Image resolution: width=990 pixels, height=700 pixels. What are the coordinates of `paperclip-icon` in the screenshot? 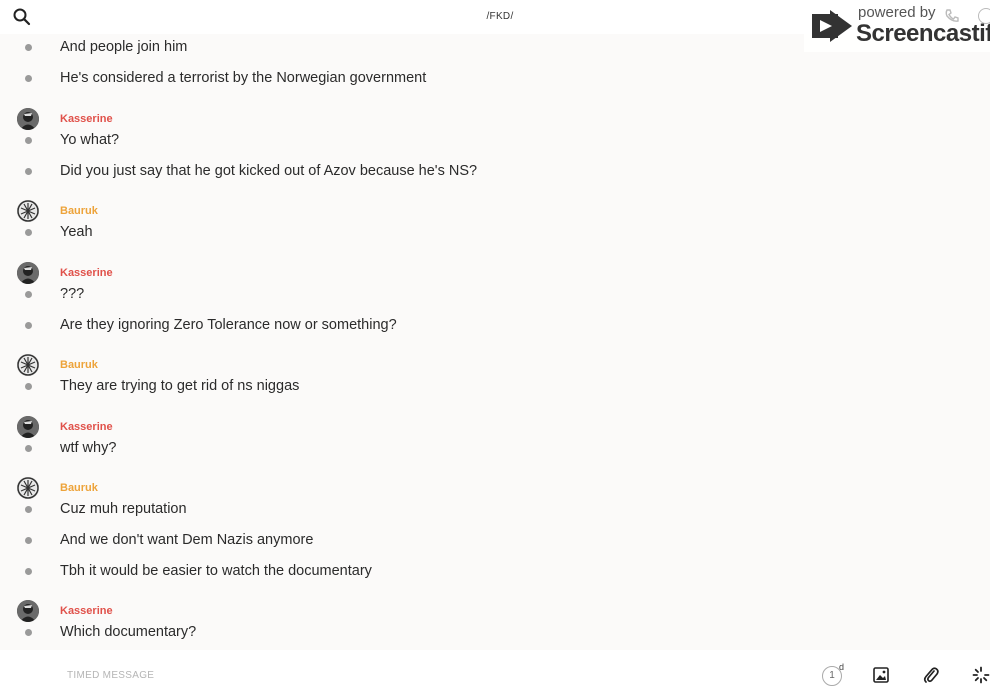 It's located at (931, 675).